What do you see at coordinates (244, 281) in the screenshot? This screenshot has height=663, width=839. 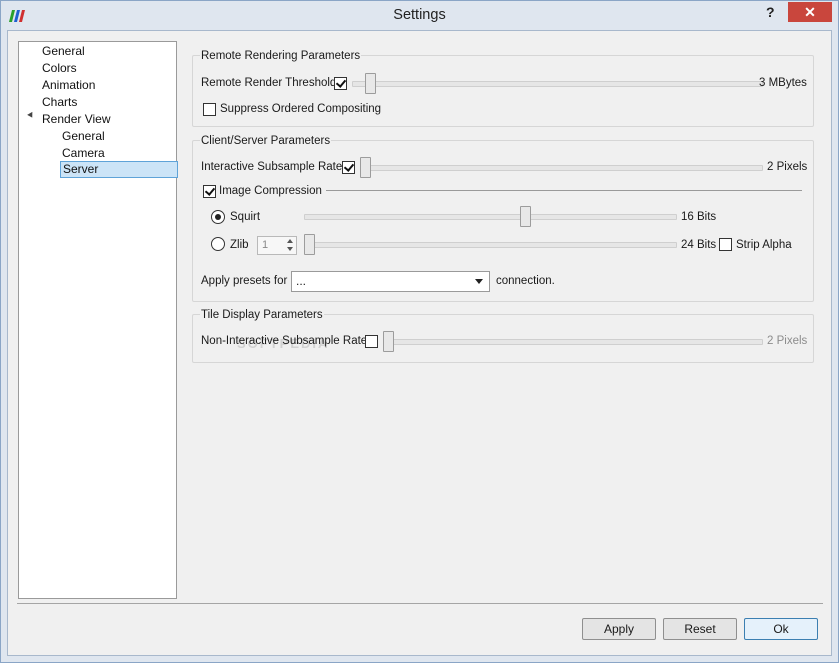 I see `apply-presets-label: Apply presets for` at bounding box center [244, 281].